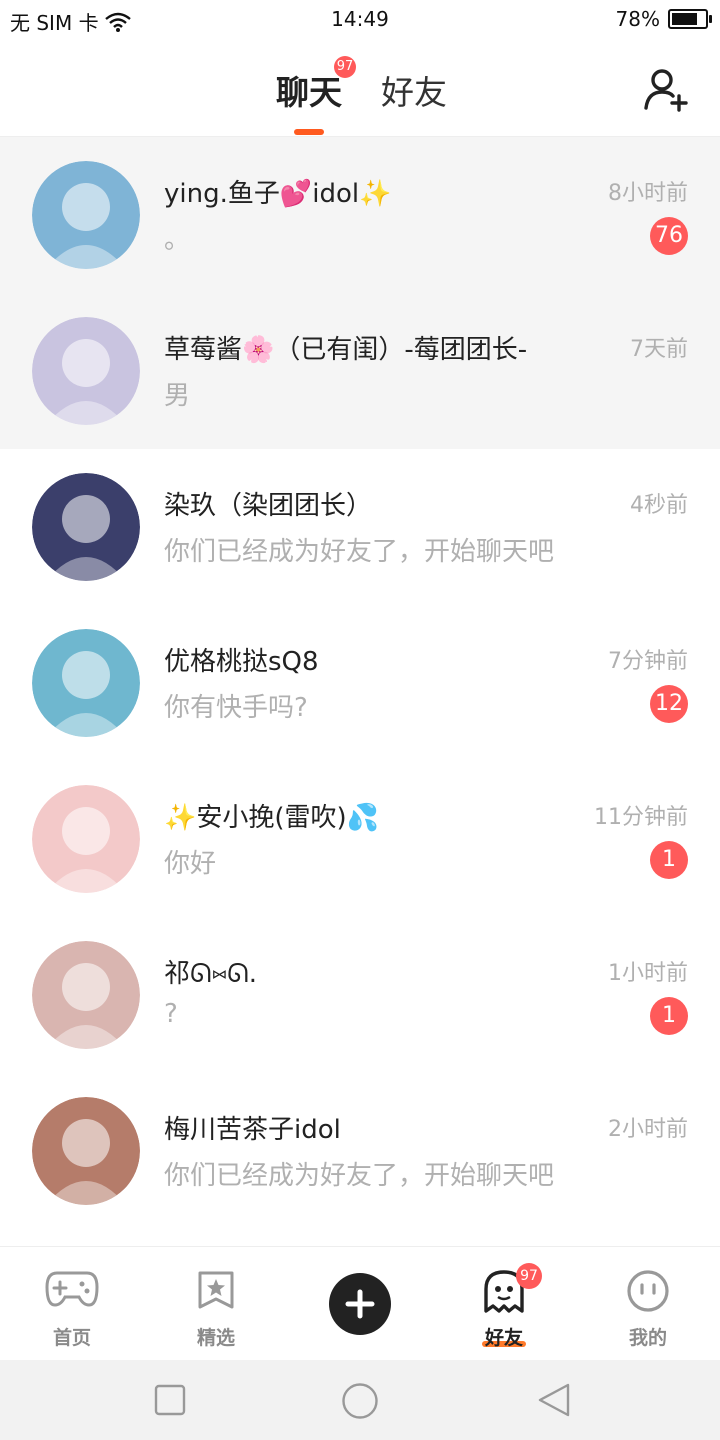 The height and width of the screenshot is (1440, 720). Describe the element at coordinates (309, 90) in the screenshot. I see `tab-chat: 聊天` at that location.